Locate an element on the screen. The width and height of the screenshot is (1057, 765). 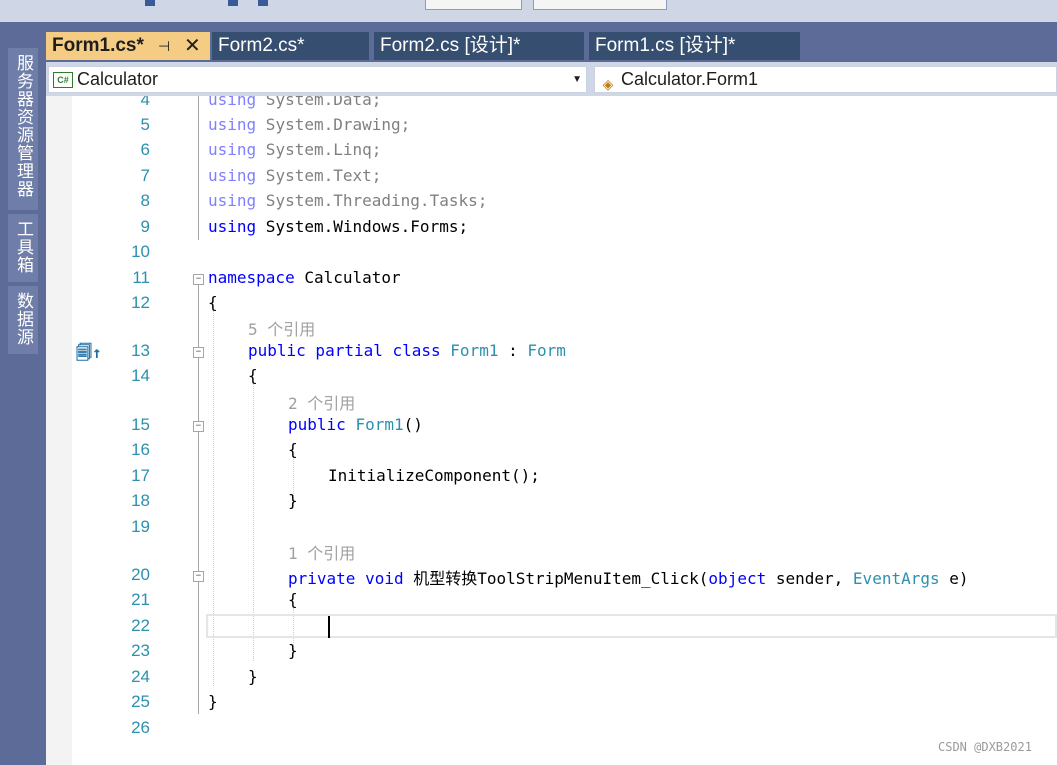
code-line: using System.Text; is located at coordinates (295, 175).